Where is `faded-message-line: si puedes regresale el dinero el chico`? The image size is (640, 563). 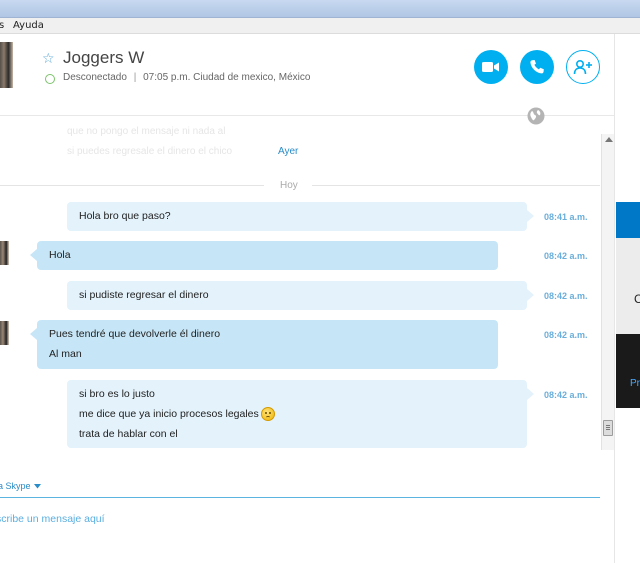 faded-message-line: si puedes regresale el dinero el chico is located at coordinates (150, 151).